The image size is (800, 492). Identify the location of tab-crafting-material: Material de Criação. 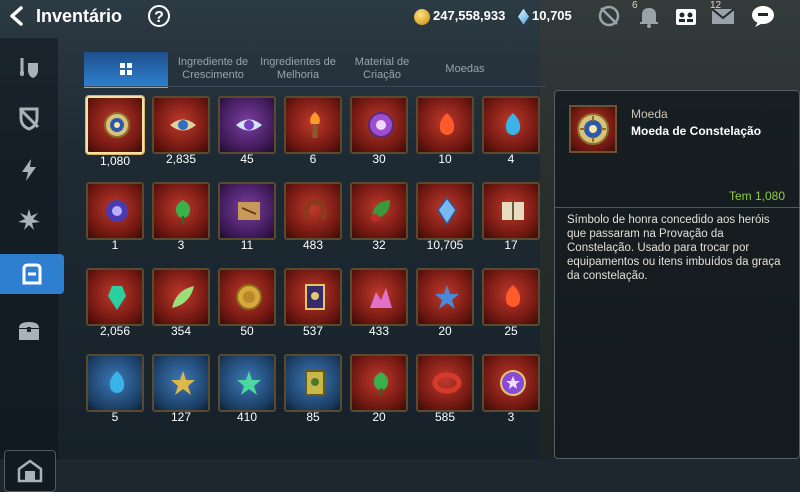
(382, 69).